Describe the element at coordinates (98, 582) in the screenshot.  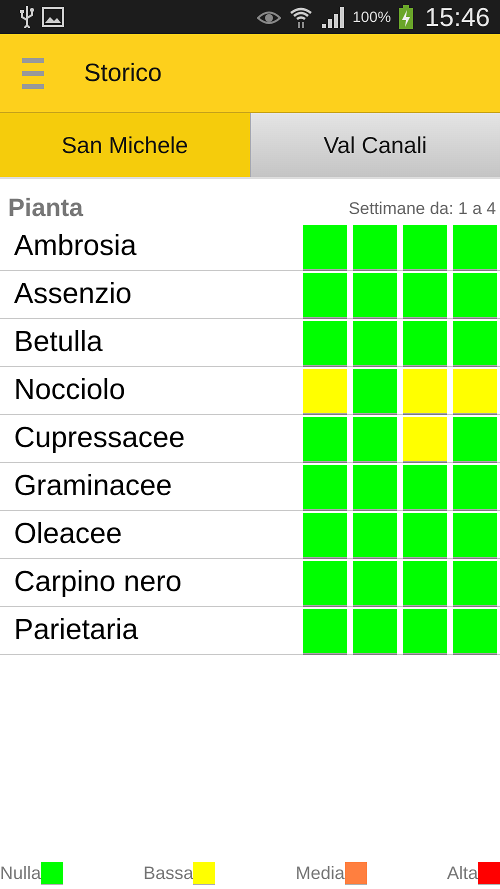
I see `plant-name: Carpino nero` at that location.